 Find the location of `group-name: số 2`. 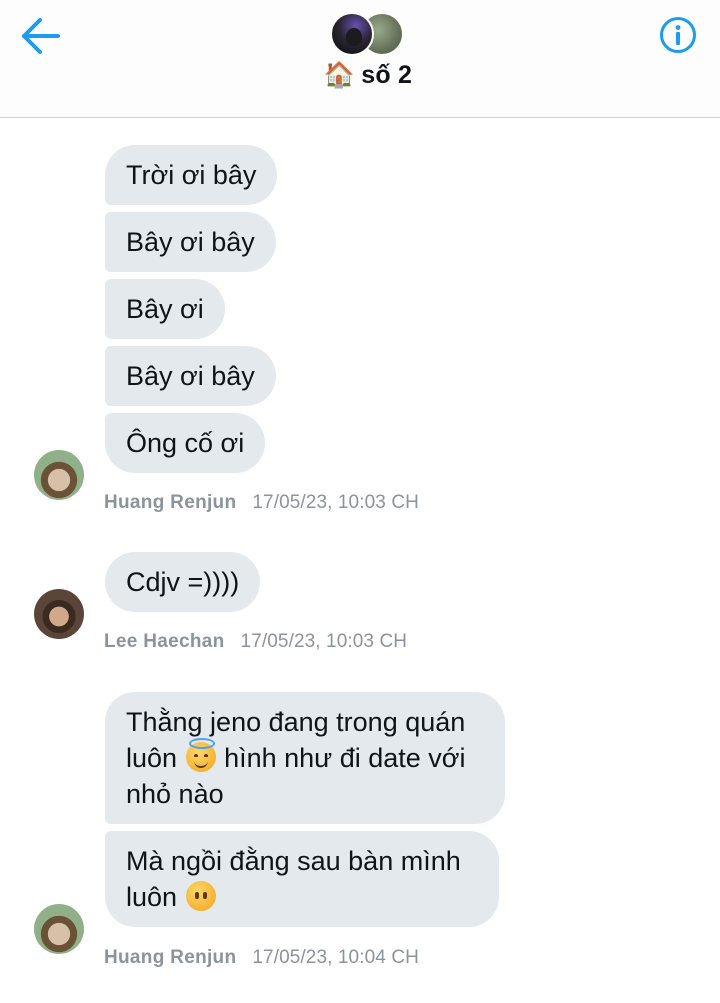

group-name: số 2 is located at coordinates (387, 75).